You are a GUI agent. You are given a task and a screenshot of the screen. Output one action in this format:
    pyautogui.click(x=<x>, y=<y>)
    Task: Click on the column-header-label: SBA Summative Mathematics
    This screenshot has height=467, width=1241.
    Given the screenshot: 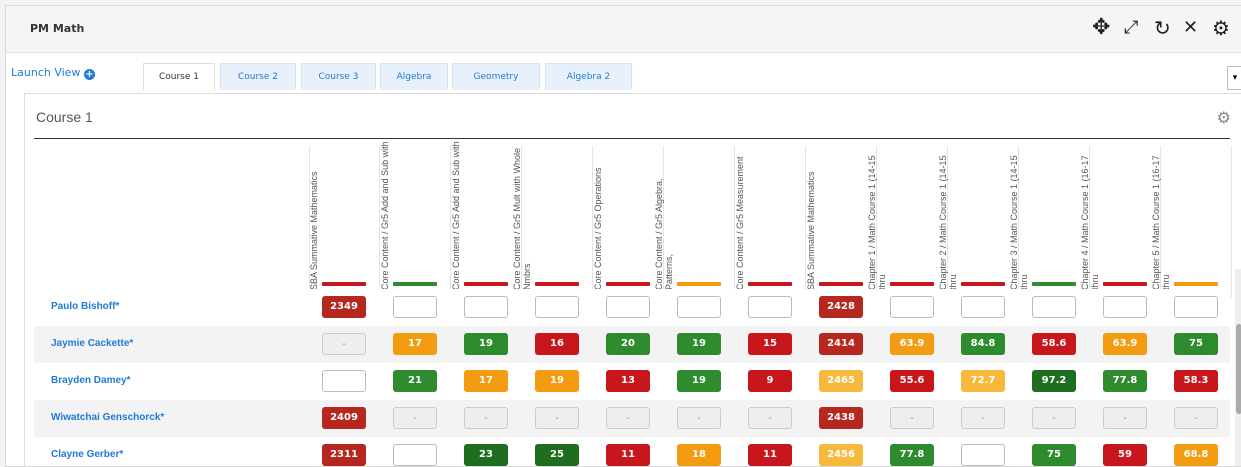 What is the action you would take?
    pyautogui.click(x=811, y=230)
    